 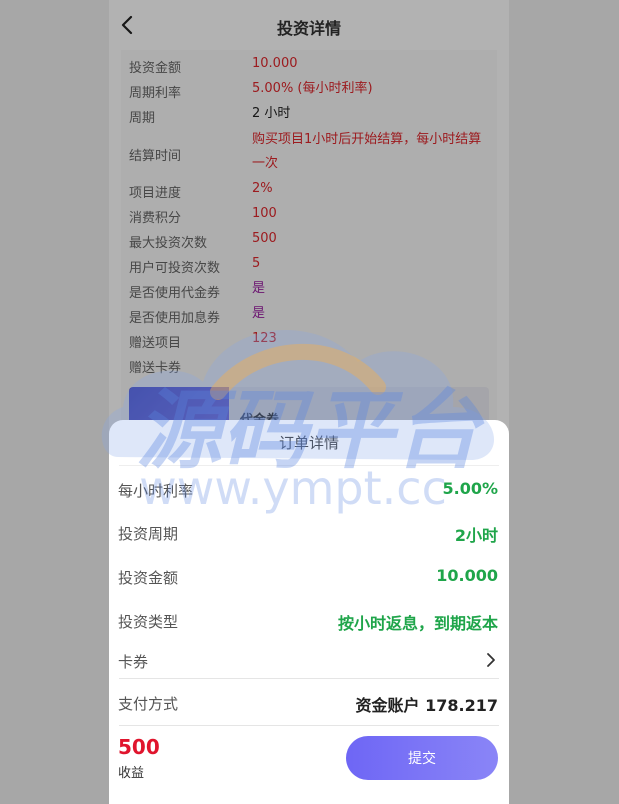 What do you see at coordinates (308, 443) in the screenshot?
I see `sheet-title: 订单详情` at bounding box center [308, 443].